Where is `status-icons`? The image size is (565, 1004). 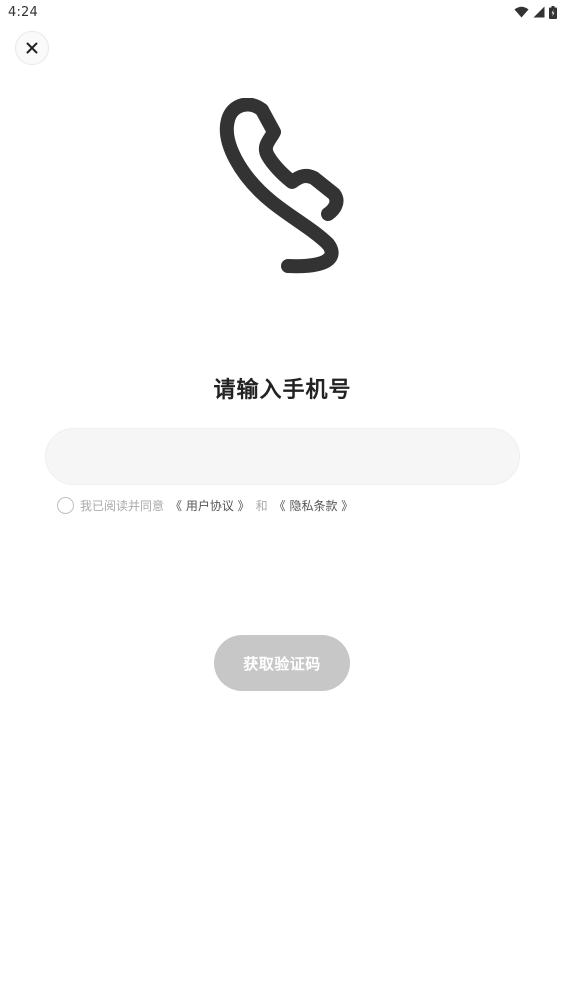
status-icons is located at coordinates (535, 12).